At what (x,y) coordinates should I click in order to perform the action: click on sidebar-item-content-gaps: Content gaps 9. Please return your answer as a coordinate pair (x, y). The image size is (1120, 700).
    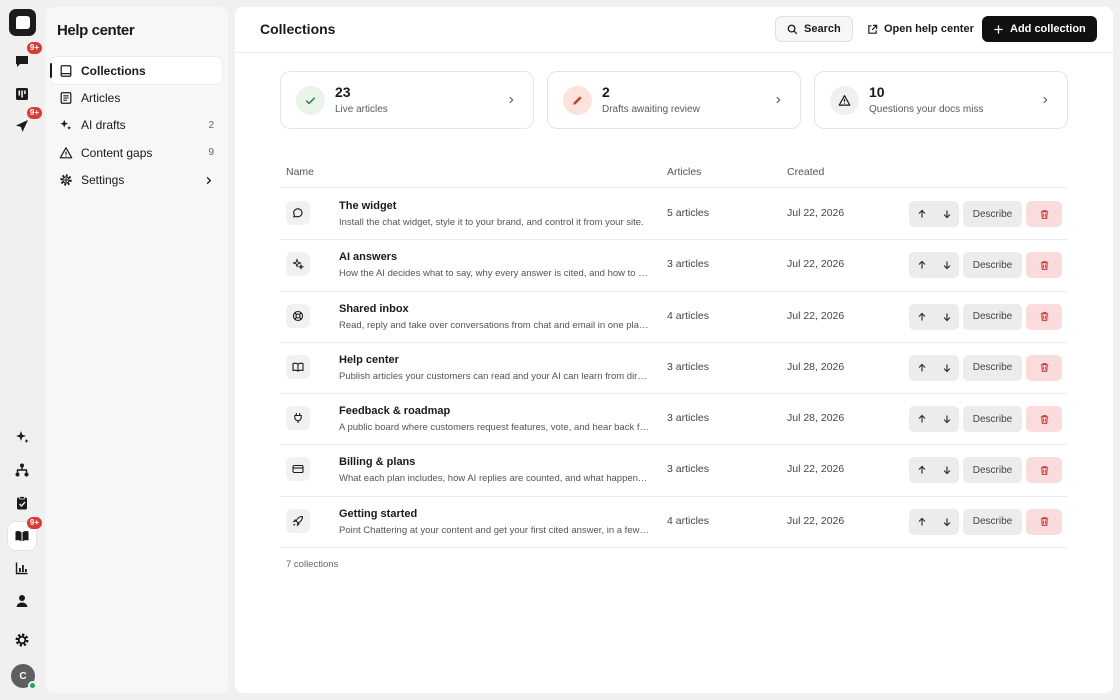
    Looking at the image, I should click on (136, 152).